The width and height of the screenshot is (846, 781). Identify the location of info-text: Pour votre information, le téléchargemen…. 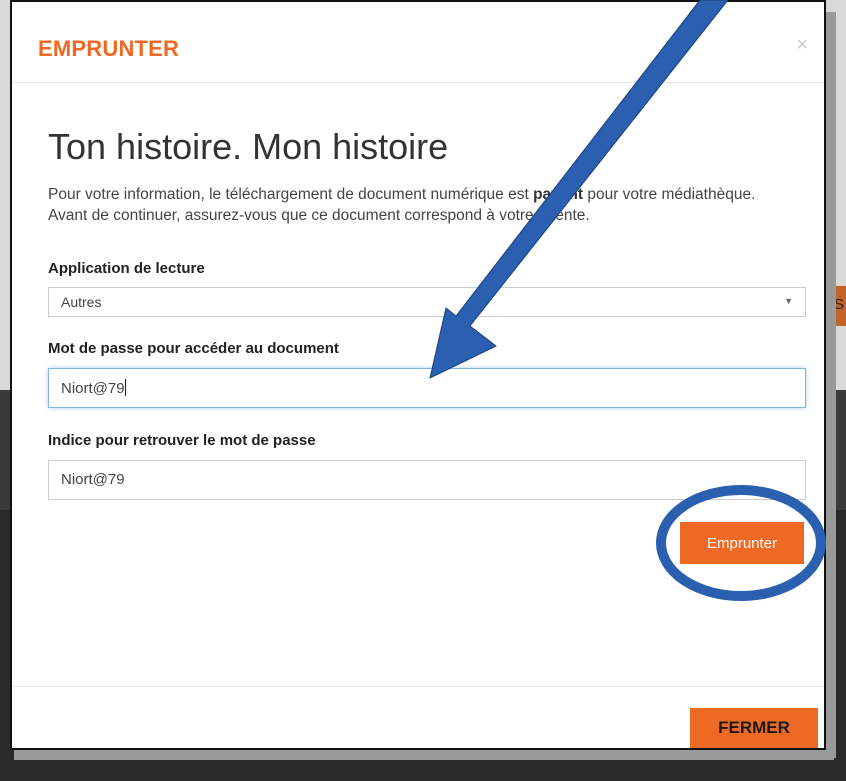
(408, 205).